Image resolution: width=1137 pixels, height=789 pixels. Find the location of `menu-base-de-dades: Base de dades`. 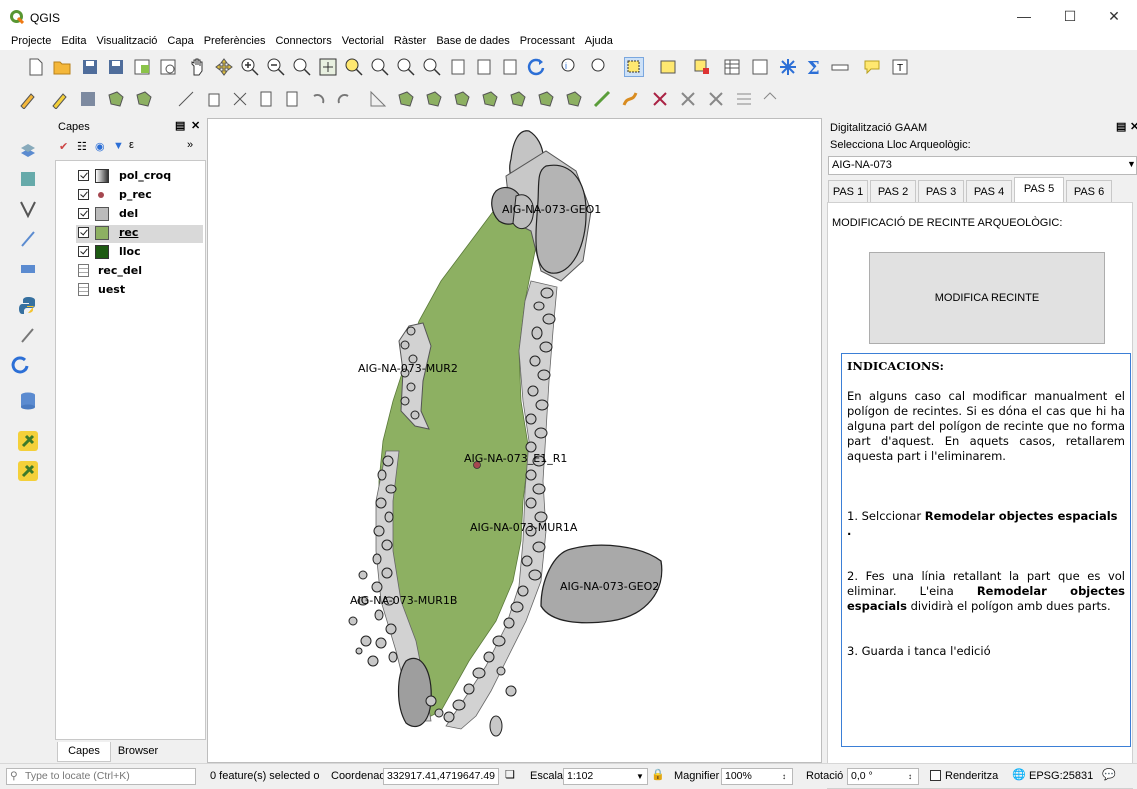

menu-base-de-dades: Base de dades is located at coordinates (472, 41).